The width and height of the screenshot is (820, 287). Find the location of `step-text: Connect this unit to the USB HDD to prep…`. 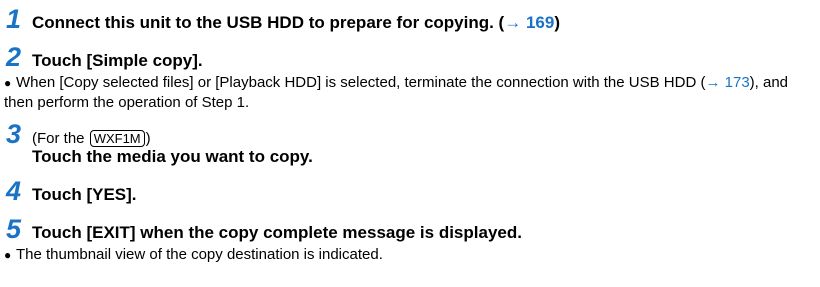

step-text: Connect this unit to the USB HDD to prep… is located at coordinates (296, 22).